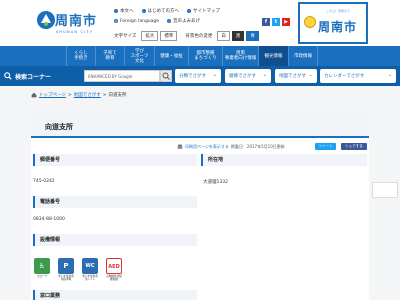 The image size is (400, 300). I want to click on facility-caption: スロープ, so click(42, 276).